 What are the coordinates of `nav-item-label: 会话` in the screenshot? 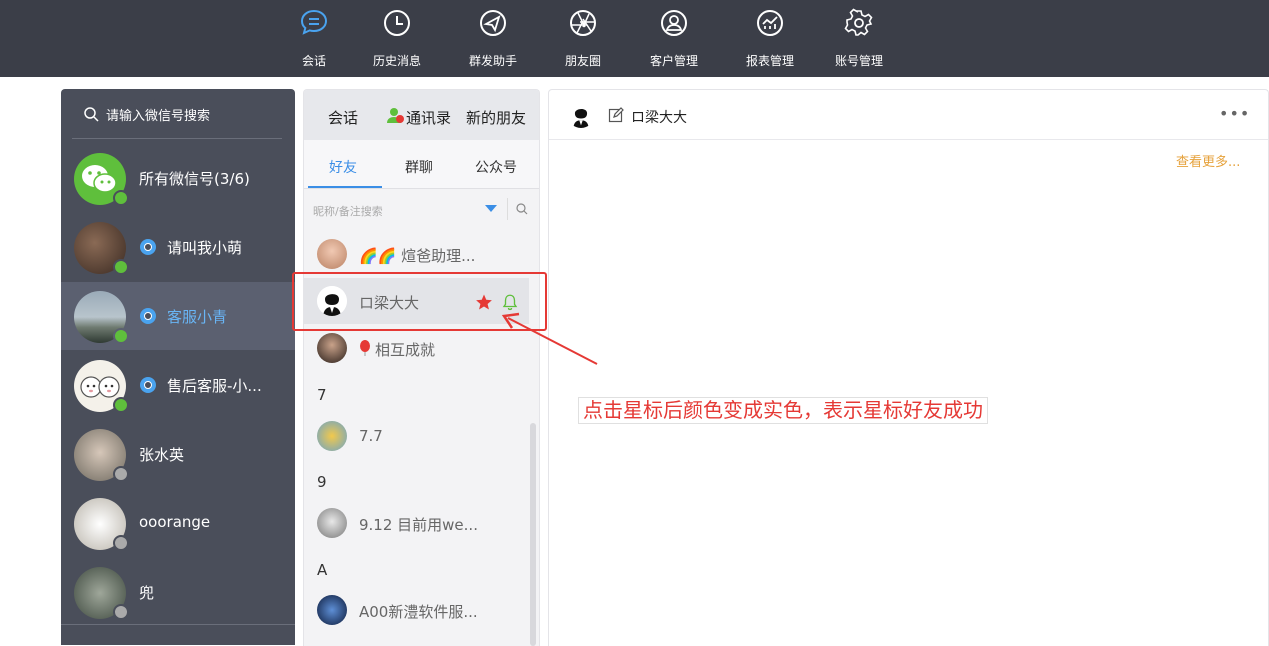 It's located at (313, 61).